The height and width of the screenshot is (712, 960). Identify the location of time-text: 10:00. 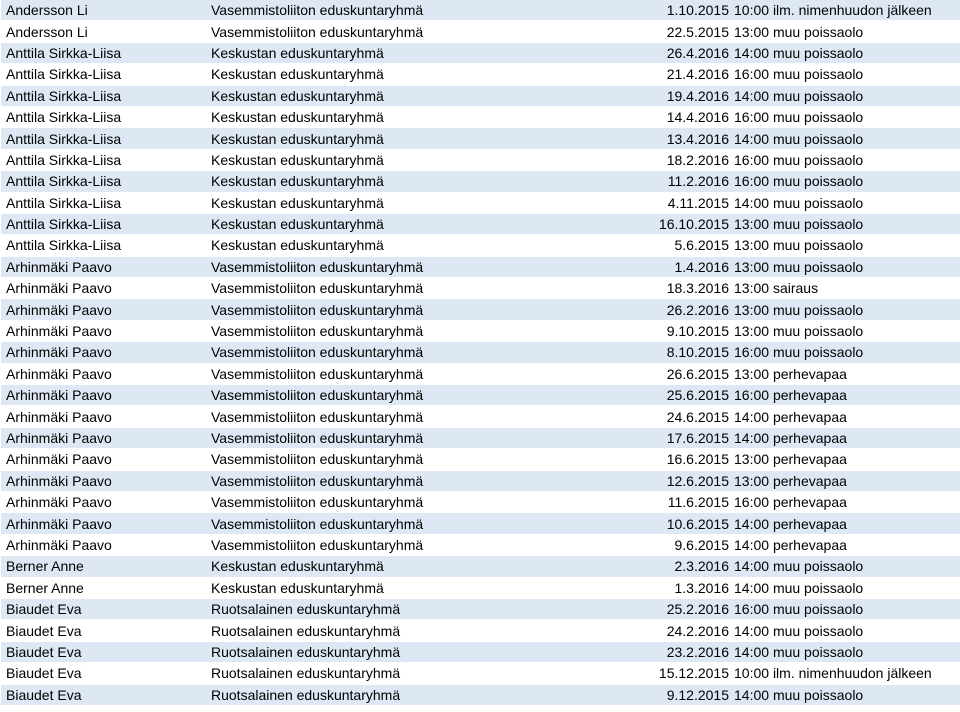
(752, 10).